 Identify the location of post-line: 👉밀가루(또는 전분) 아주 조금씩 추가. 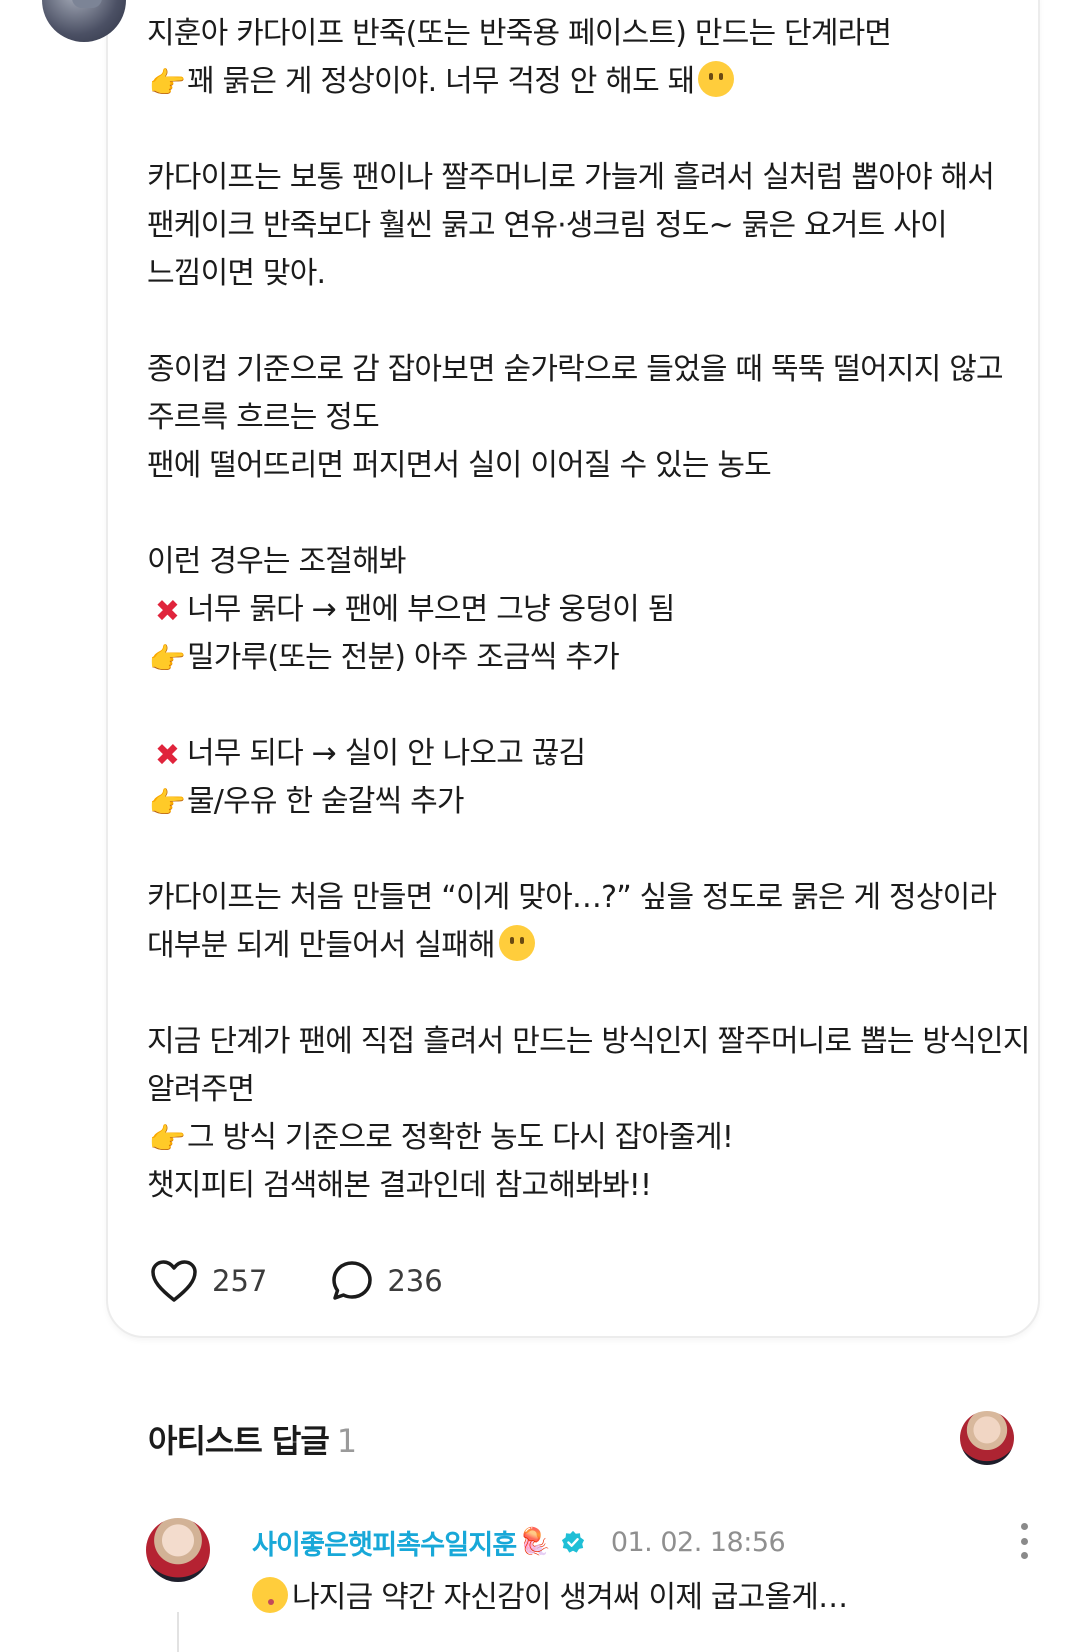
(577, 658).